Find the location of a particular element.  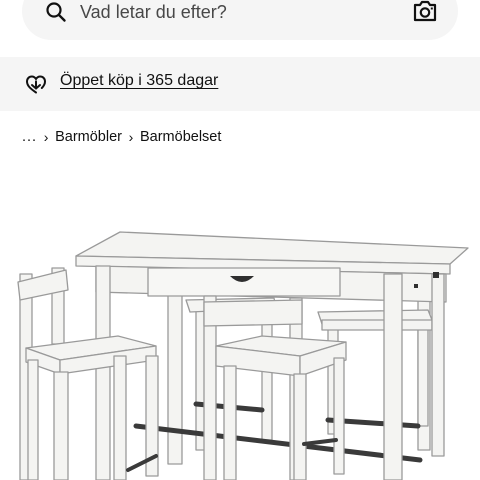

search-section is located at coordinates (240, 28).